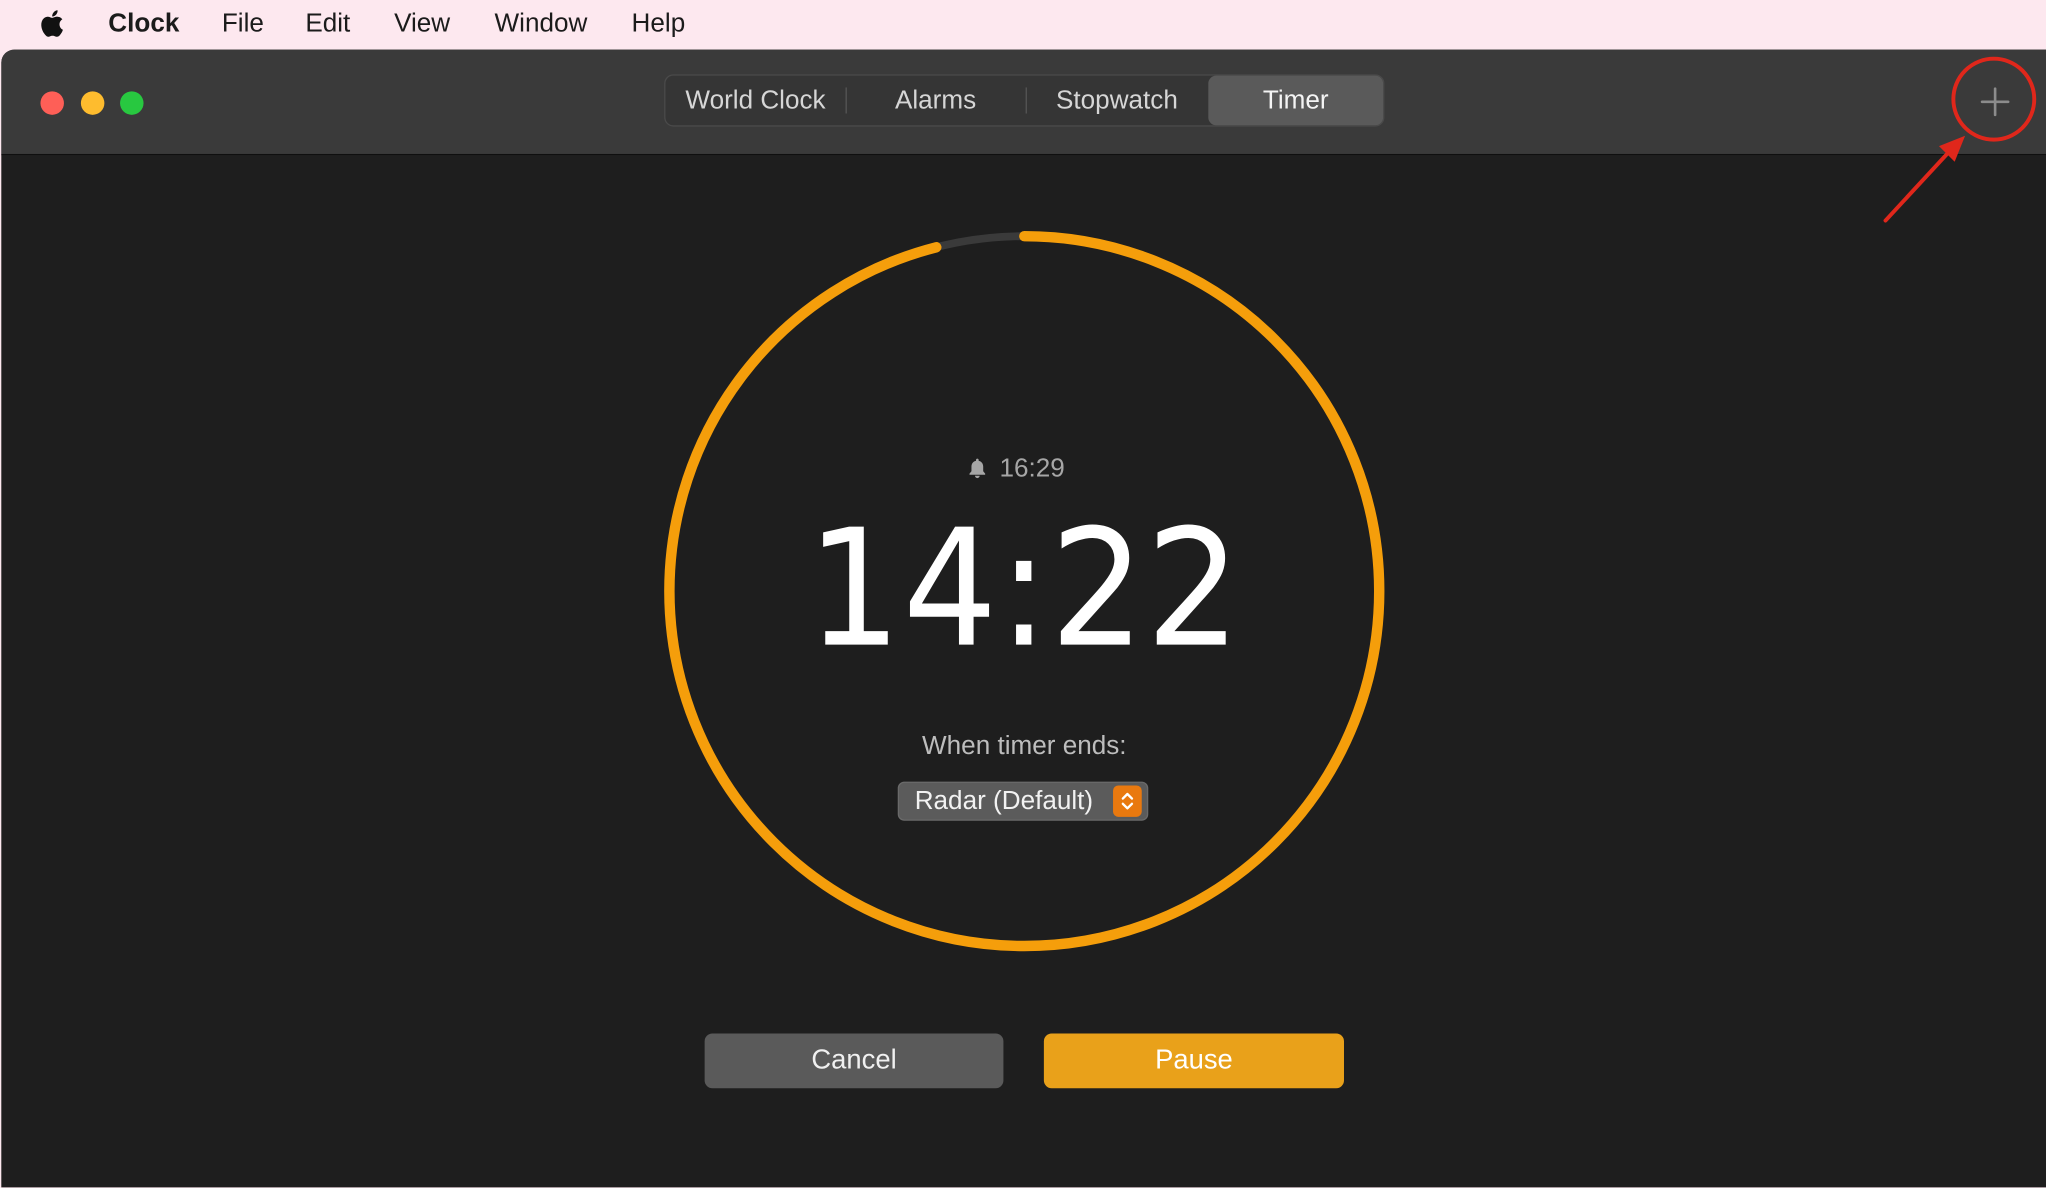 The image size is (2046, 1188). What do you see at coordinates (1127, 801) in the screenshot?
I see `chevron-up-down-icon` at bounding box center [1127, 801].